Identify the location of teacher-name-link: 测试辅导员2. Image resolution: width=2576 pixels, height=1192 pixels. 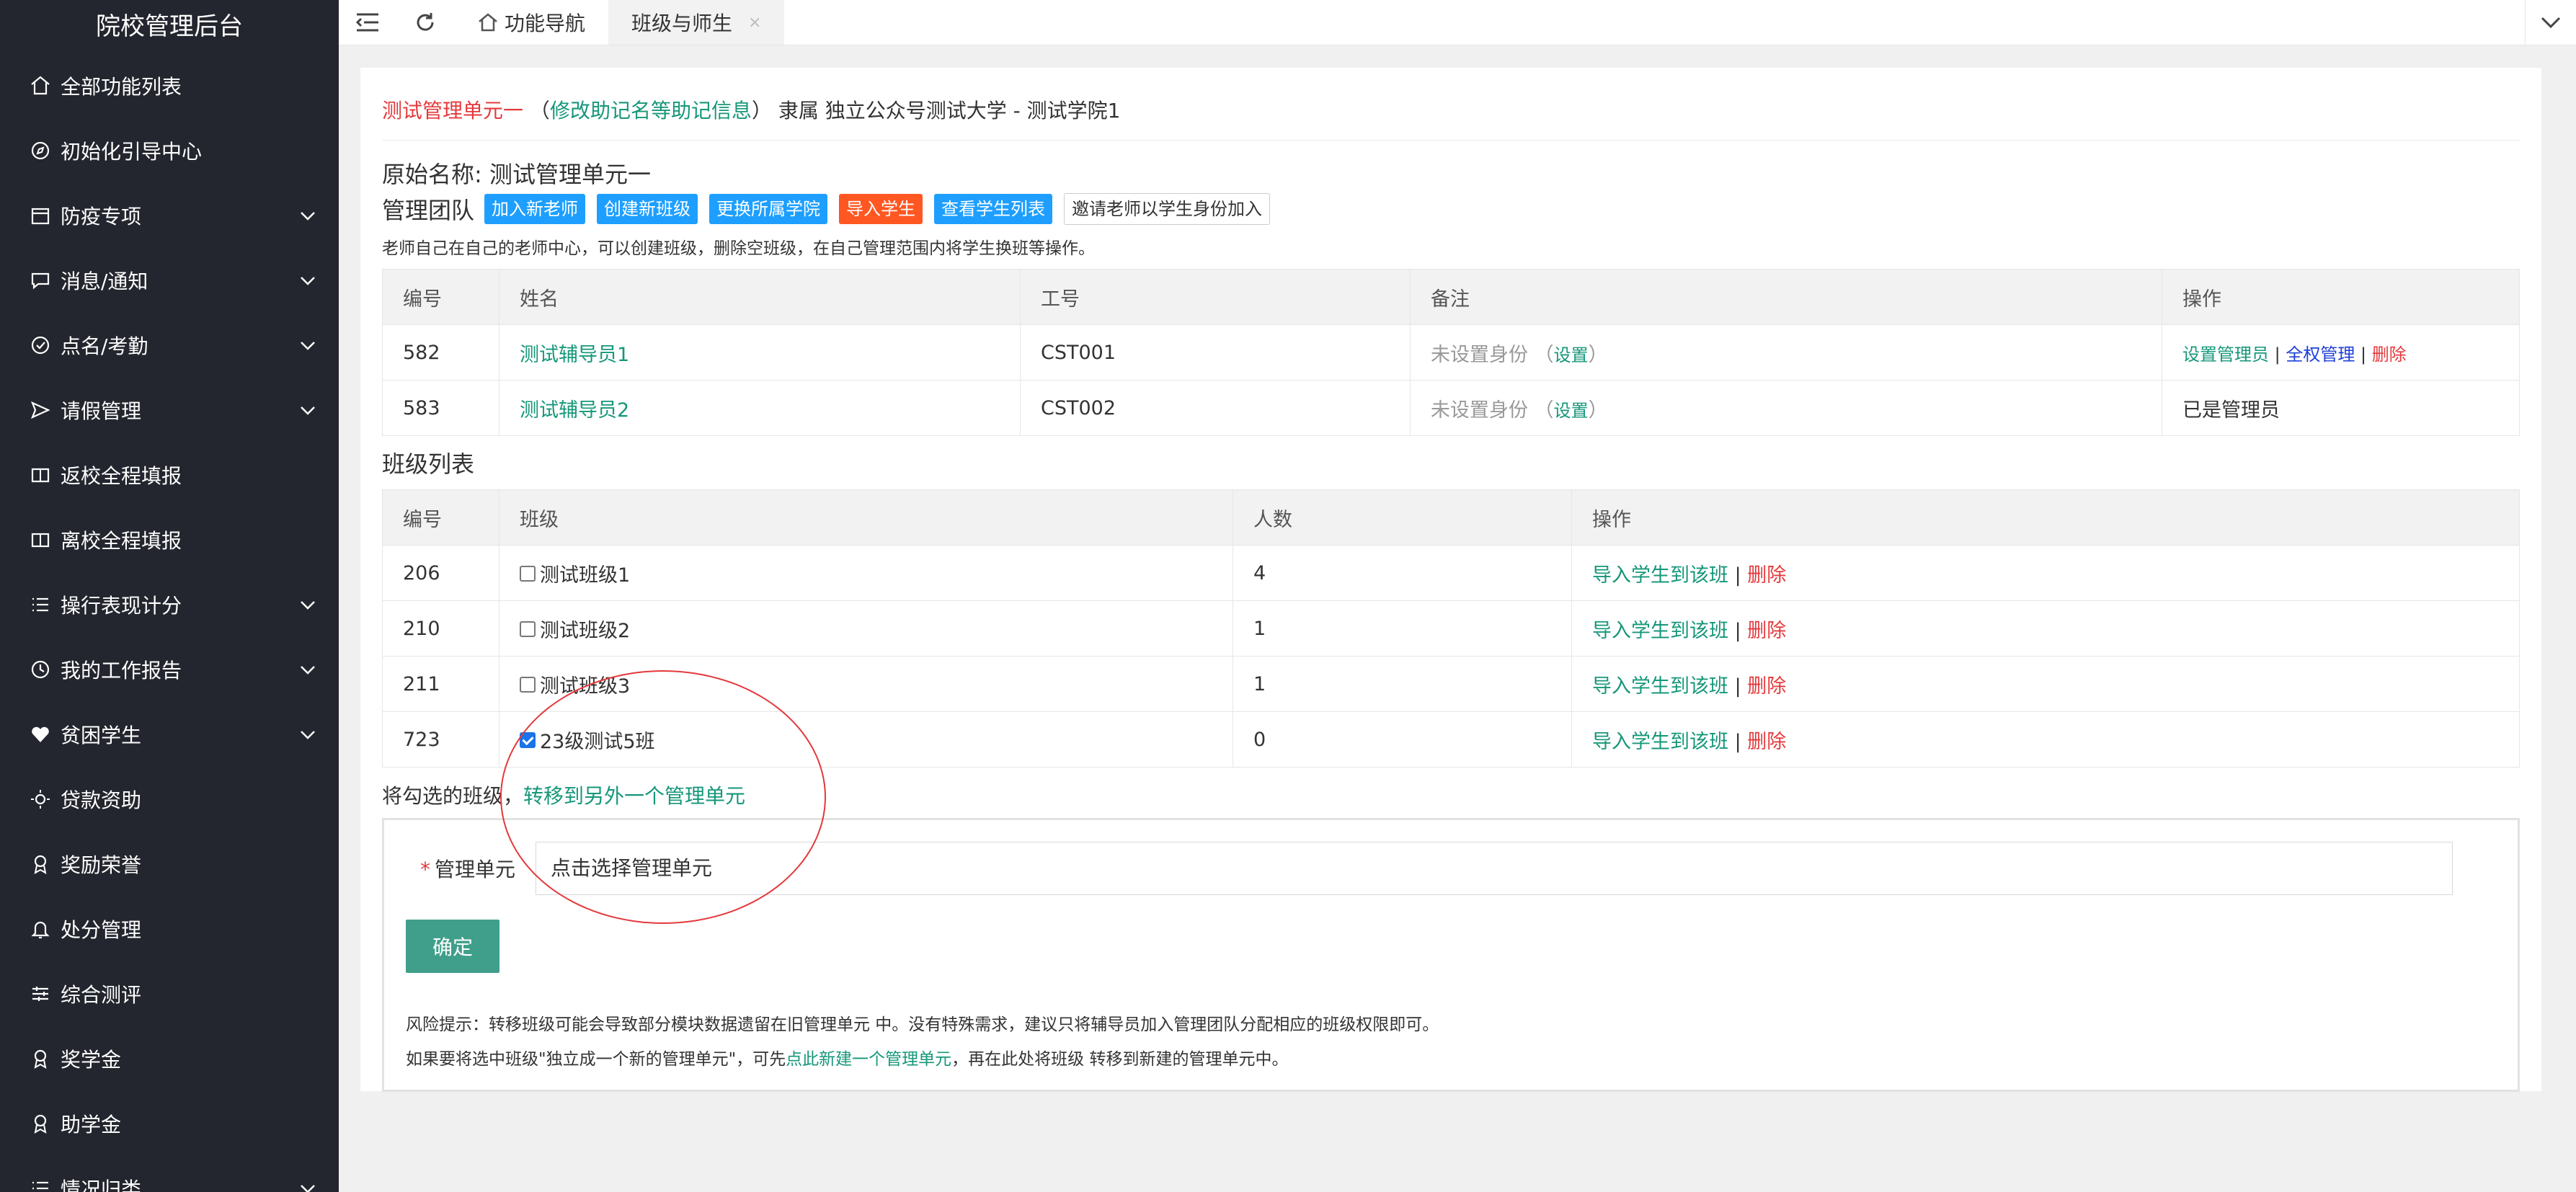
(574, 411).